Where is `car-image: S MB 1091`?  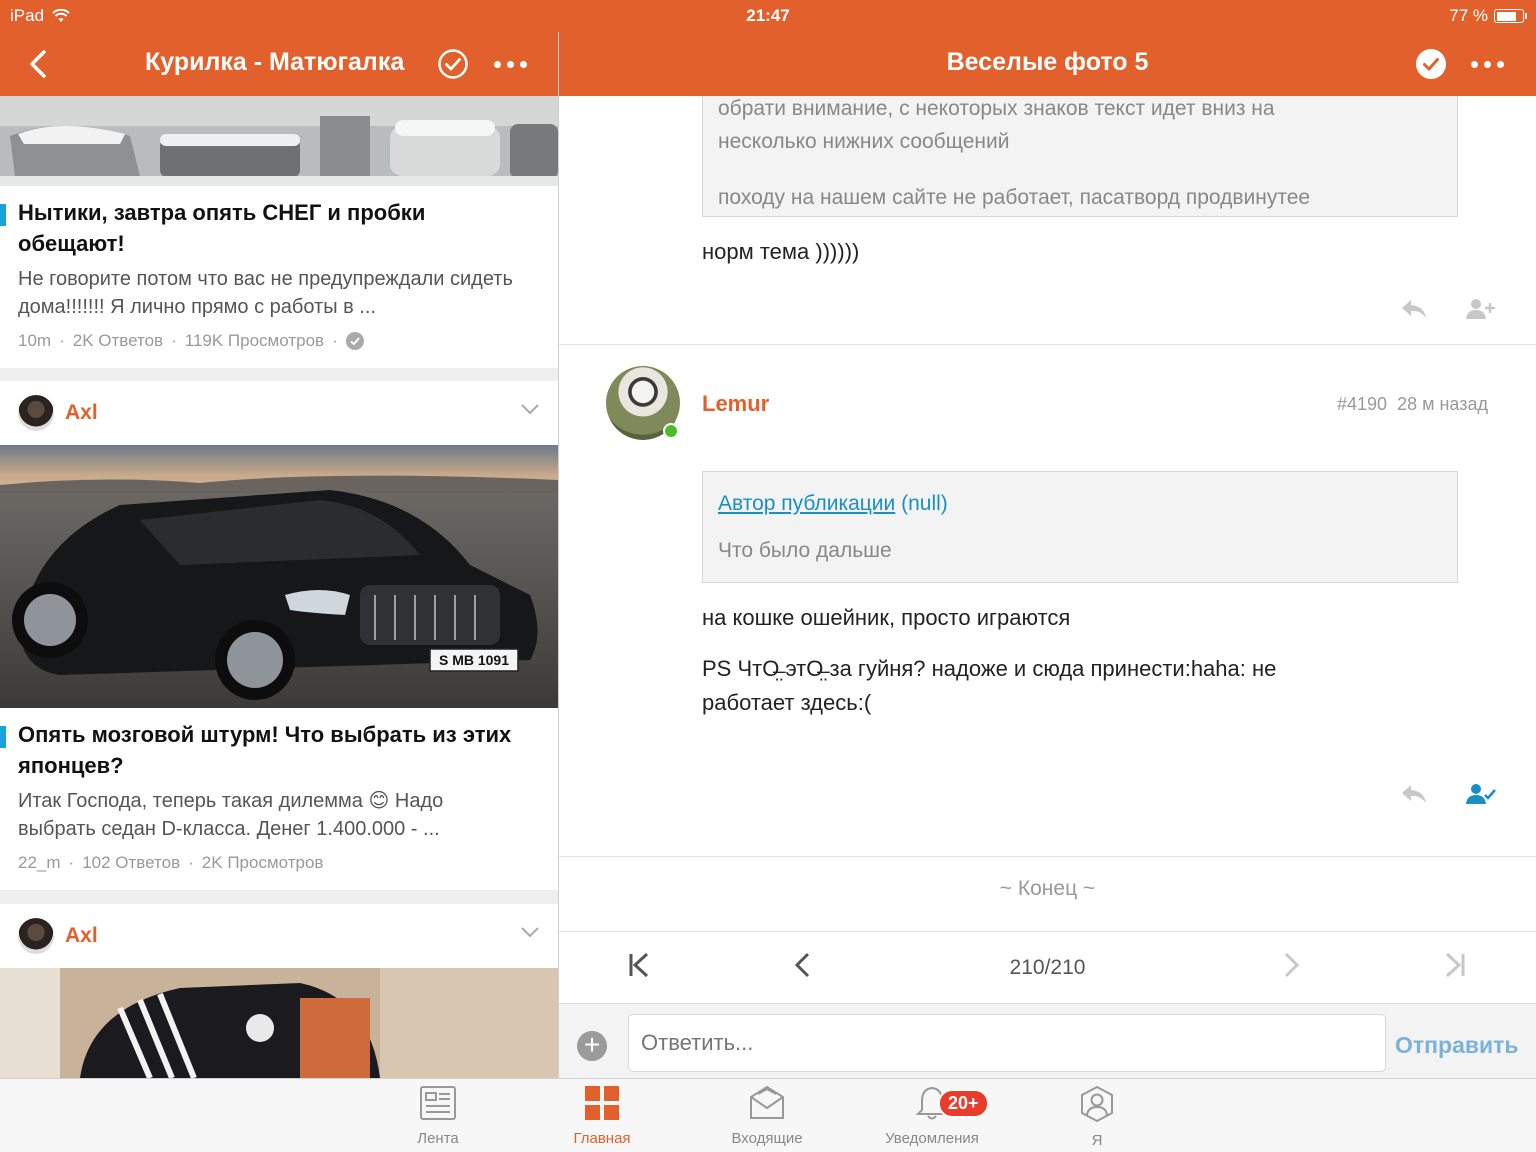 car-image: S MB 1091 is located at coordinates (279, 576).